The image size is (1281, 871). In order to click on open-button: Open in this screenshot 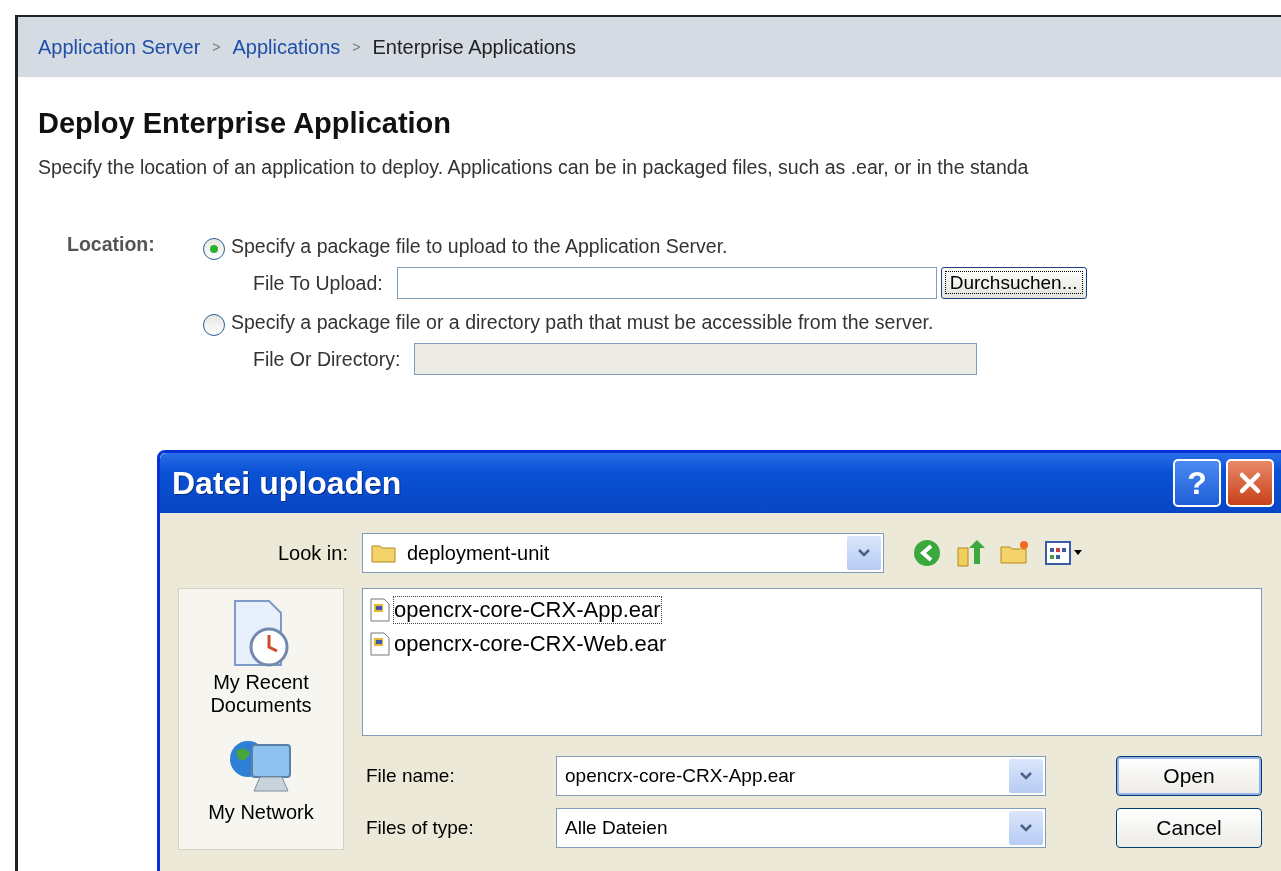, I will do `click(1189, 776)`.